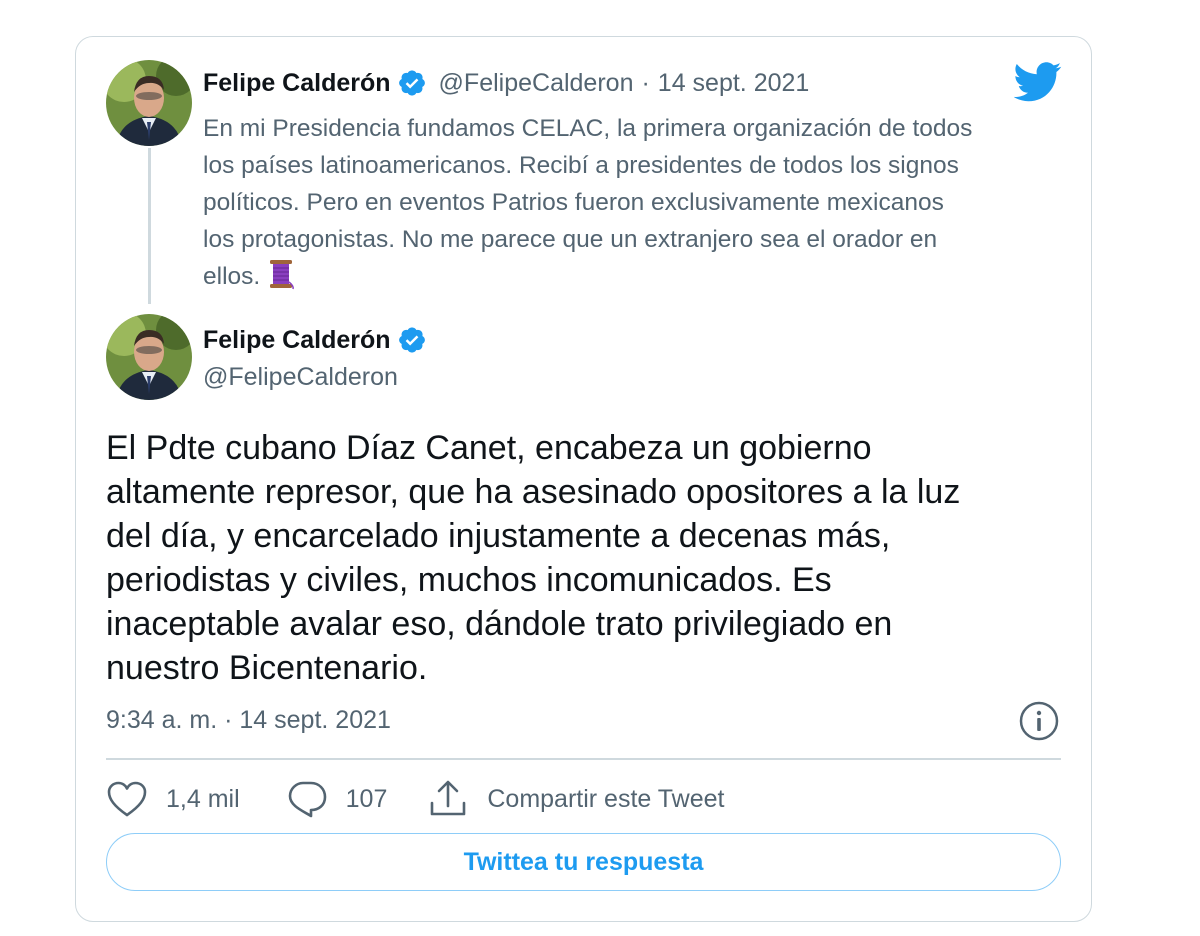 This screenshot has height=936, width=1200. I want to click on reply-bubble-icon, so click(307, 799).